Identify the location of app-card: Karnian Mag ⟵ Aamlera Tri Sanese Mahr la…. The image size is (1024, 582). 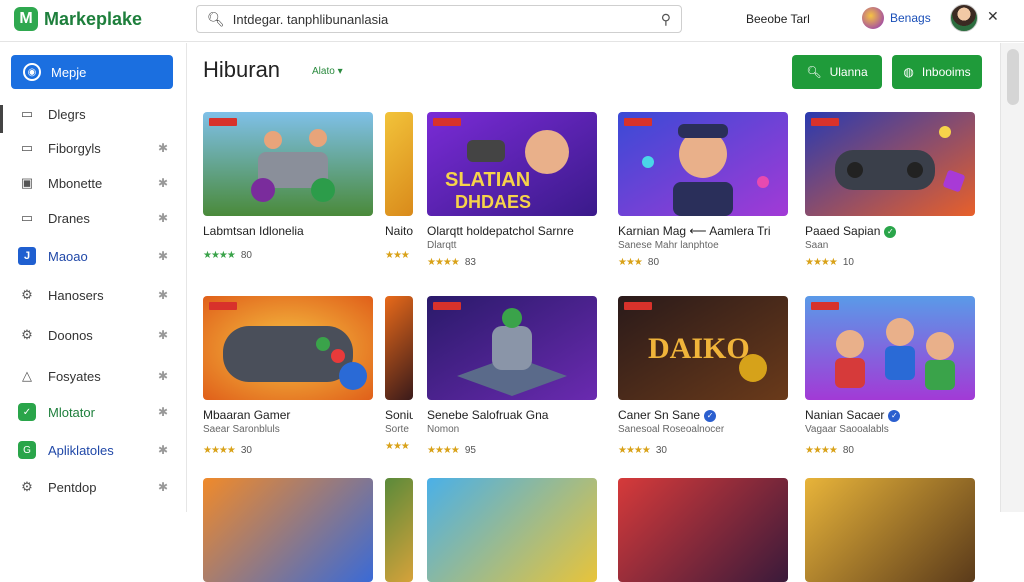
(703, 190).